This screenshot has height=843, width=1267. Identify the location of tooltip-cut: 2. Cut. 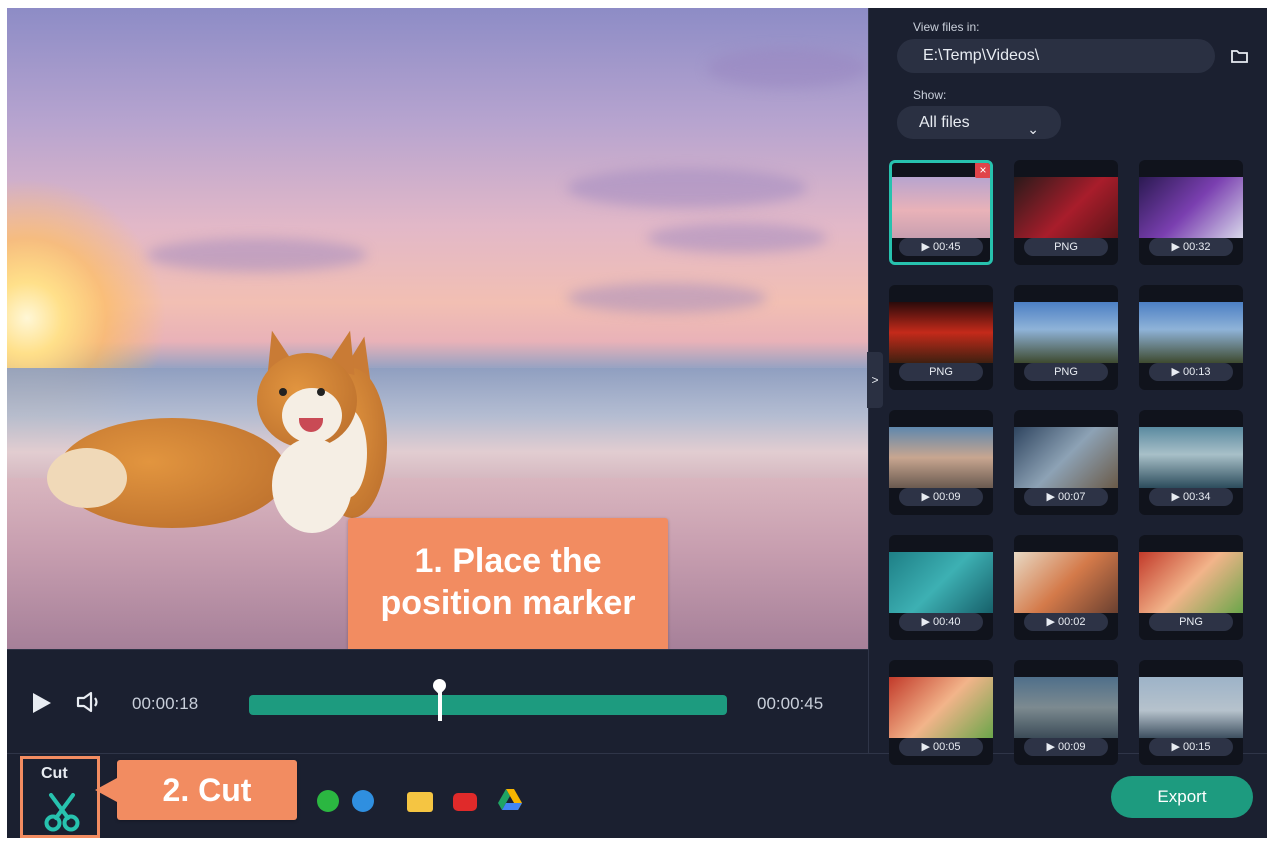
(196, 790).